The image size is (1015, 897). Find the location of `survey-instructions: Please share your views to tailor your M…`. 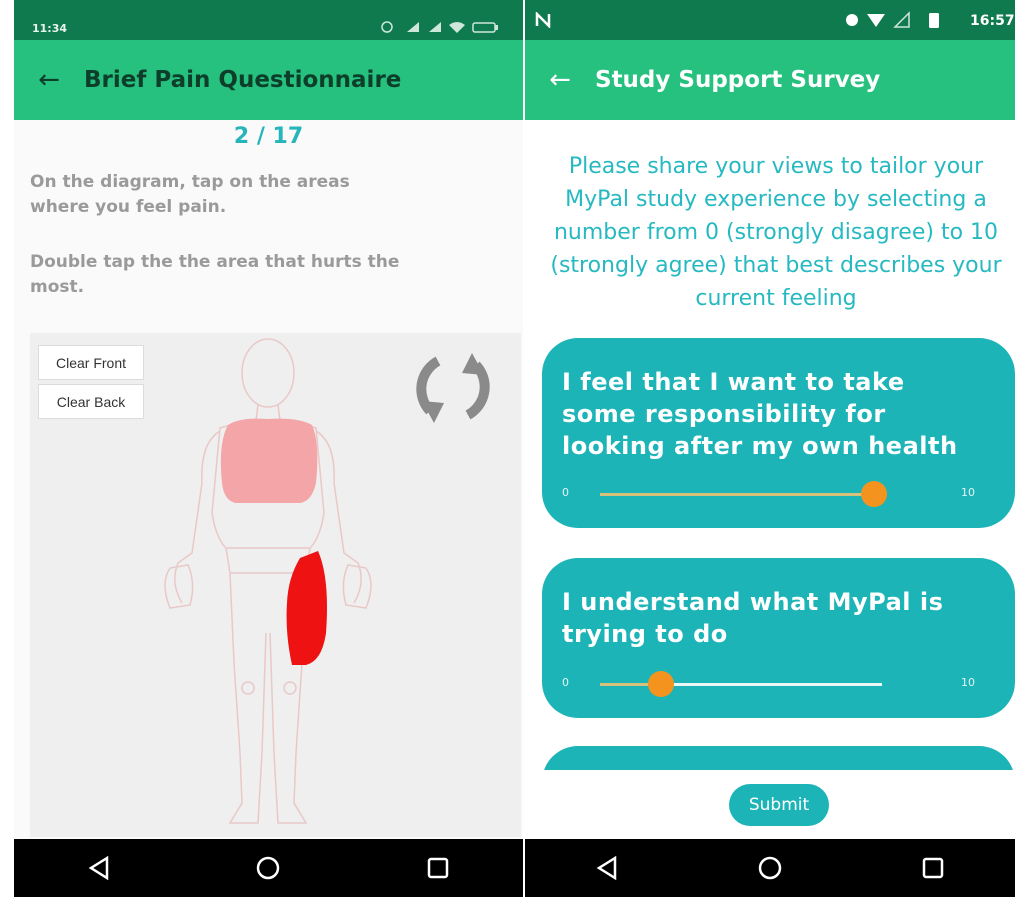

survey-instructions: Please share your views to tailor your M… is located at coordinates (776, 232).